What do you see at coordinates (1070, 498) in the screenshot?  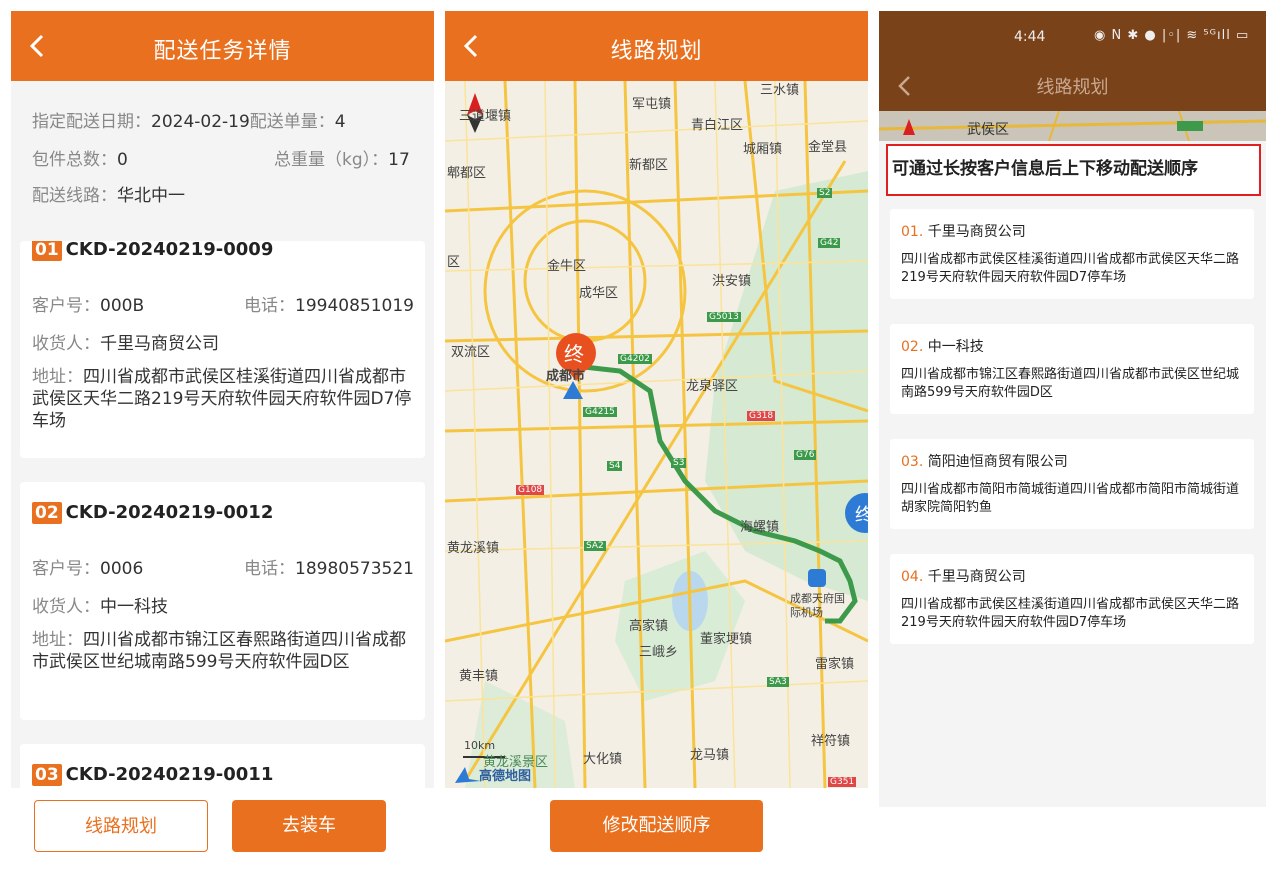 I see `item-address: 四川省成都市简阳市简城街道四川省成都市简阳市简城街道胡家院简阳钓鱼` at bounding box center [1070, 498].